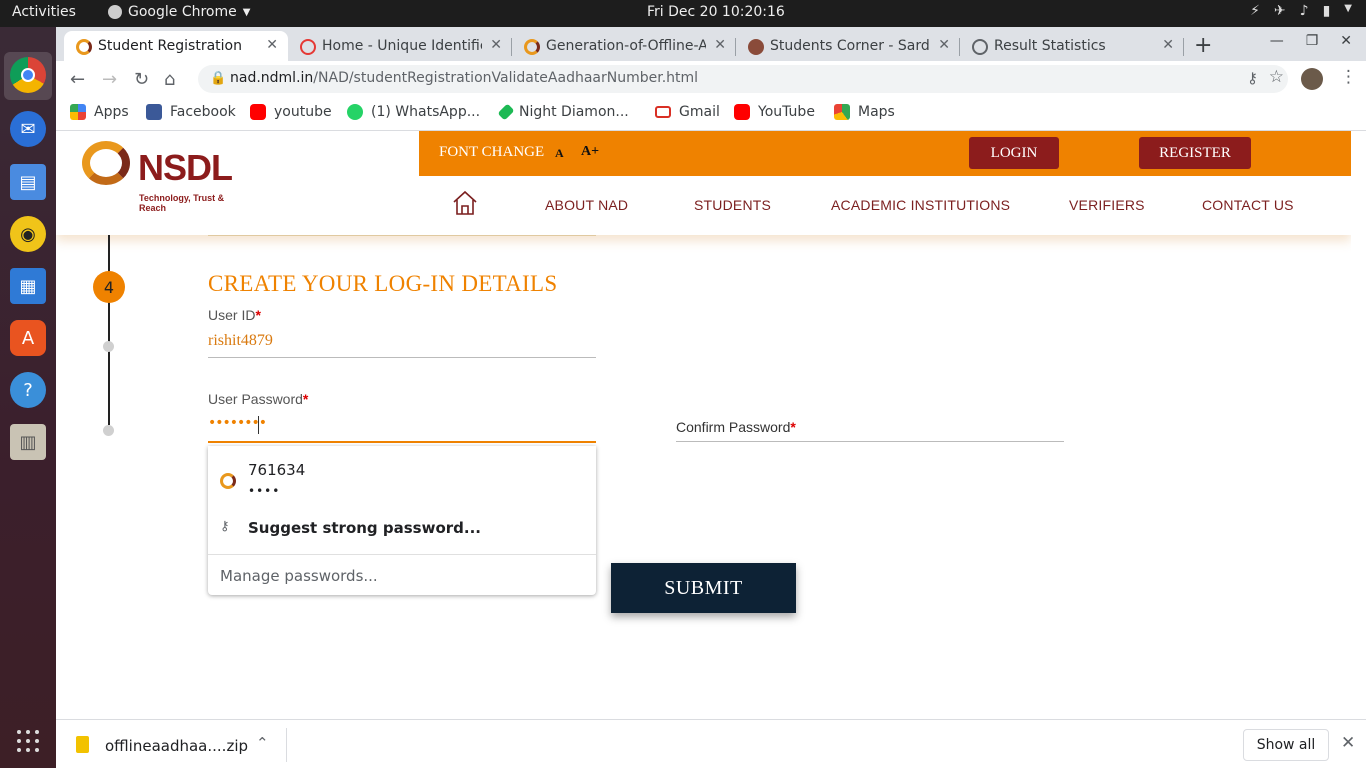  Describe the element at coordinates (99, 112) in the screenshot. I see `bookmark-apps: Apps` at that location.